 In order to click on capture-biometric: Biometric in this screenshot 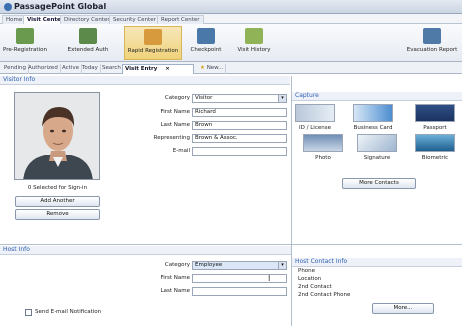, I will do `click(435, 147)`.